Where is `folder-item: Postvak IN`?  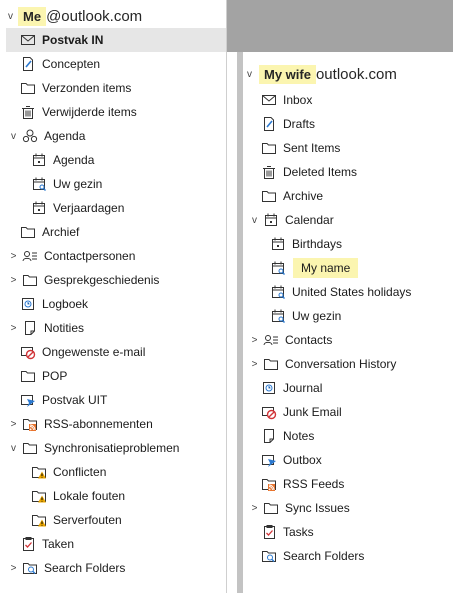
folder-item: Postvak IN is located at coordinates (116, 40).